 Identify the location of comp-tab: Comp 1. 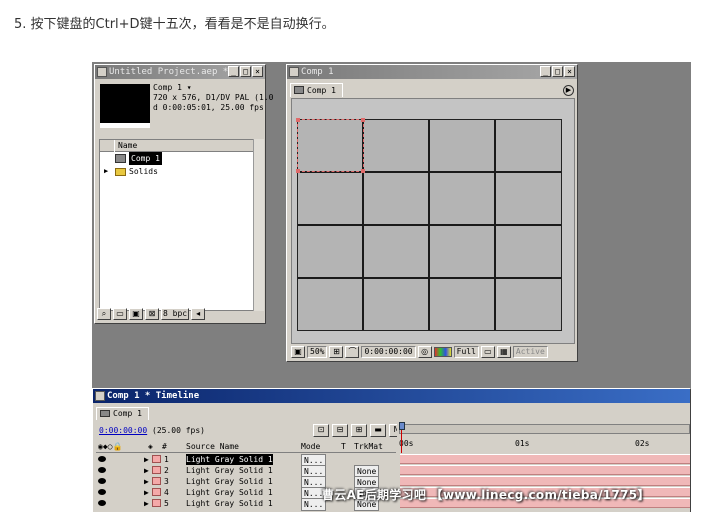
(316, 90).